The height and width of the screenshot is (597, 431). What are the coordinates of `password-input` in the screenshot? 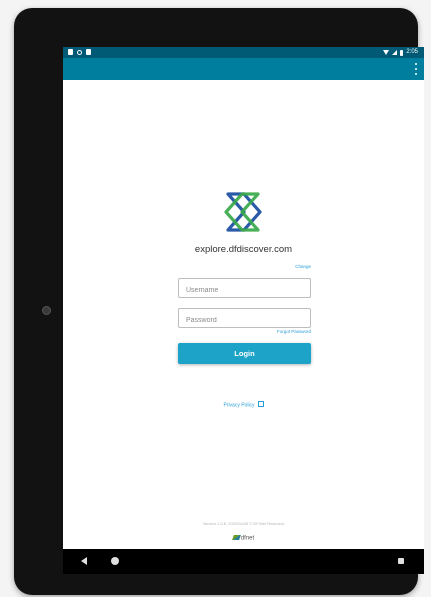 It's located at (244, 320).